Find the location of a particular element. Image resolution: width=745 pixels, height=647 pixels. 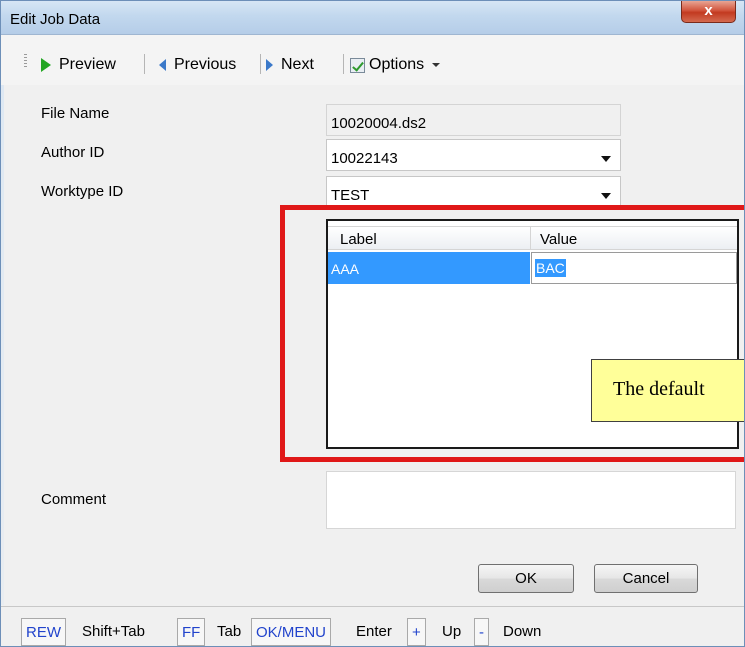

next-button: Next is located at coordinates (290, 65).